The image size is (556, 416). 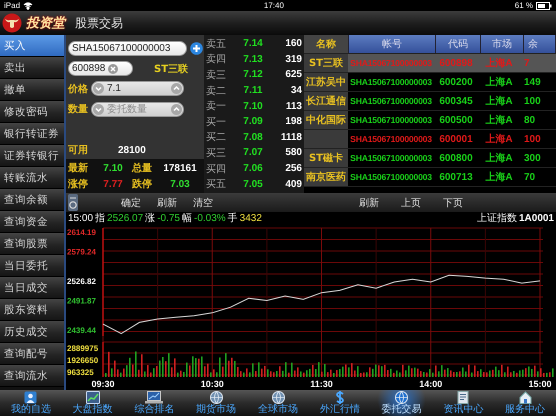 I want to click on stat-label: 总量, so click(x=142, y=168).